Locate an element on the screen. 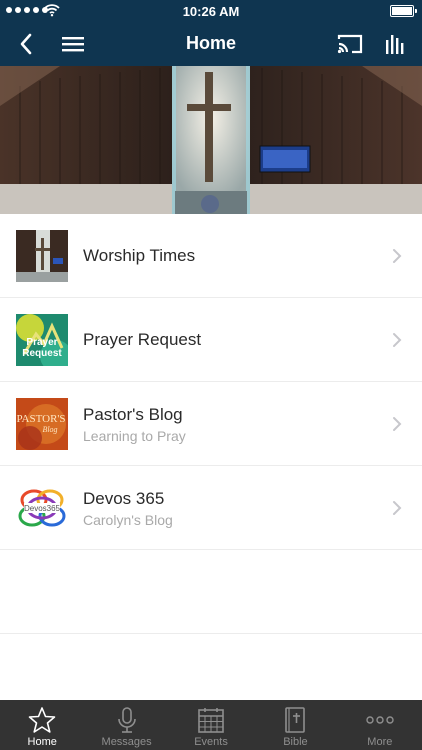 This screenshot has height=750, width=422. tab-label: Home is located at coordinates (42, 742).